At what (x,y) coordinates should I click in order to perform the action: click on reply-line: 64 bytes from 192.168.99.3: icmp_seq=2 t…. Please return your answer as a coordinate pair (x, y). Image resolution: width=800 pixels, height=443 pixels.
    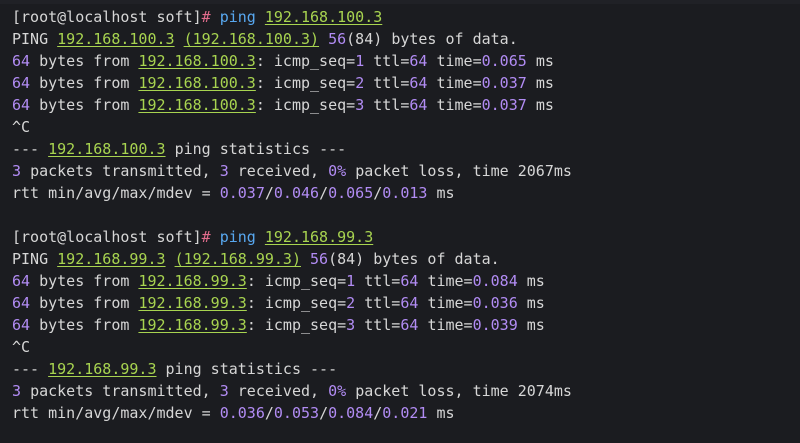
    Looking at the image, I should click on (278, 303).